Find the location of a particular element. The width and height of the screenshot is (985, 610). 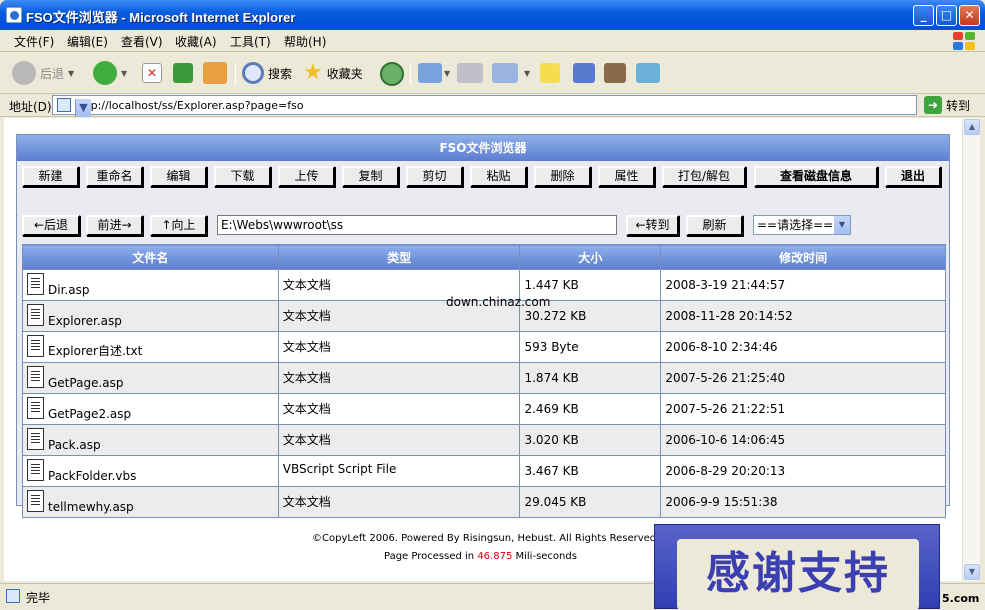

status-text: 完毕 is located at coordinates (38, 598).